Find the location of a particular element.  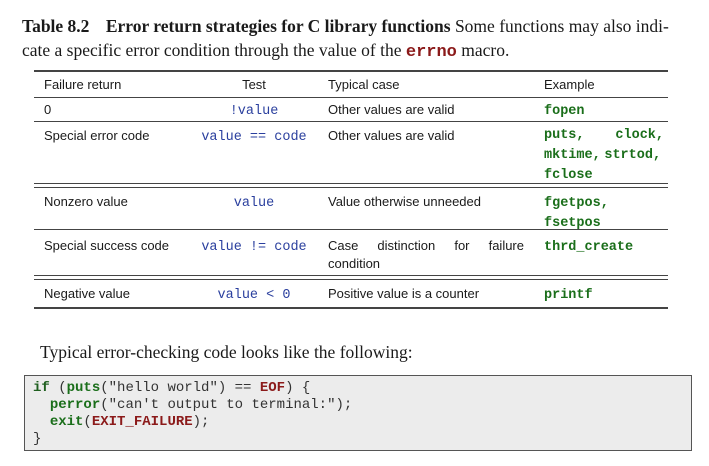

row5-failure: Negative value is located at coordinates (87, 293).